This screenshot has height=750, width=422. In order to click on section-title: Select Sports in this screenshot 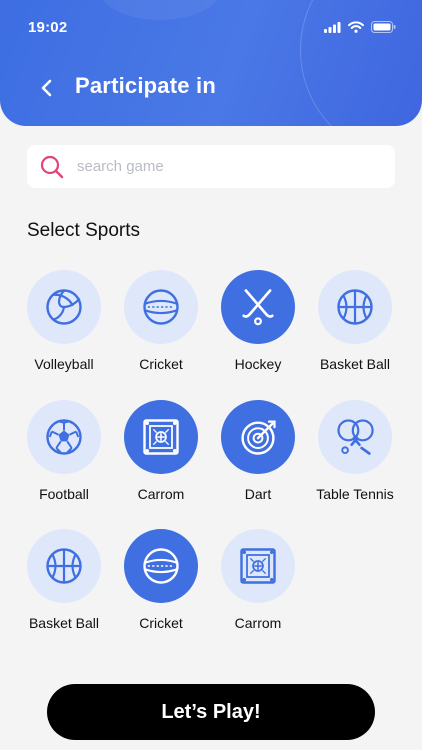, I will do `click(83, 230)`.